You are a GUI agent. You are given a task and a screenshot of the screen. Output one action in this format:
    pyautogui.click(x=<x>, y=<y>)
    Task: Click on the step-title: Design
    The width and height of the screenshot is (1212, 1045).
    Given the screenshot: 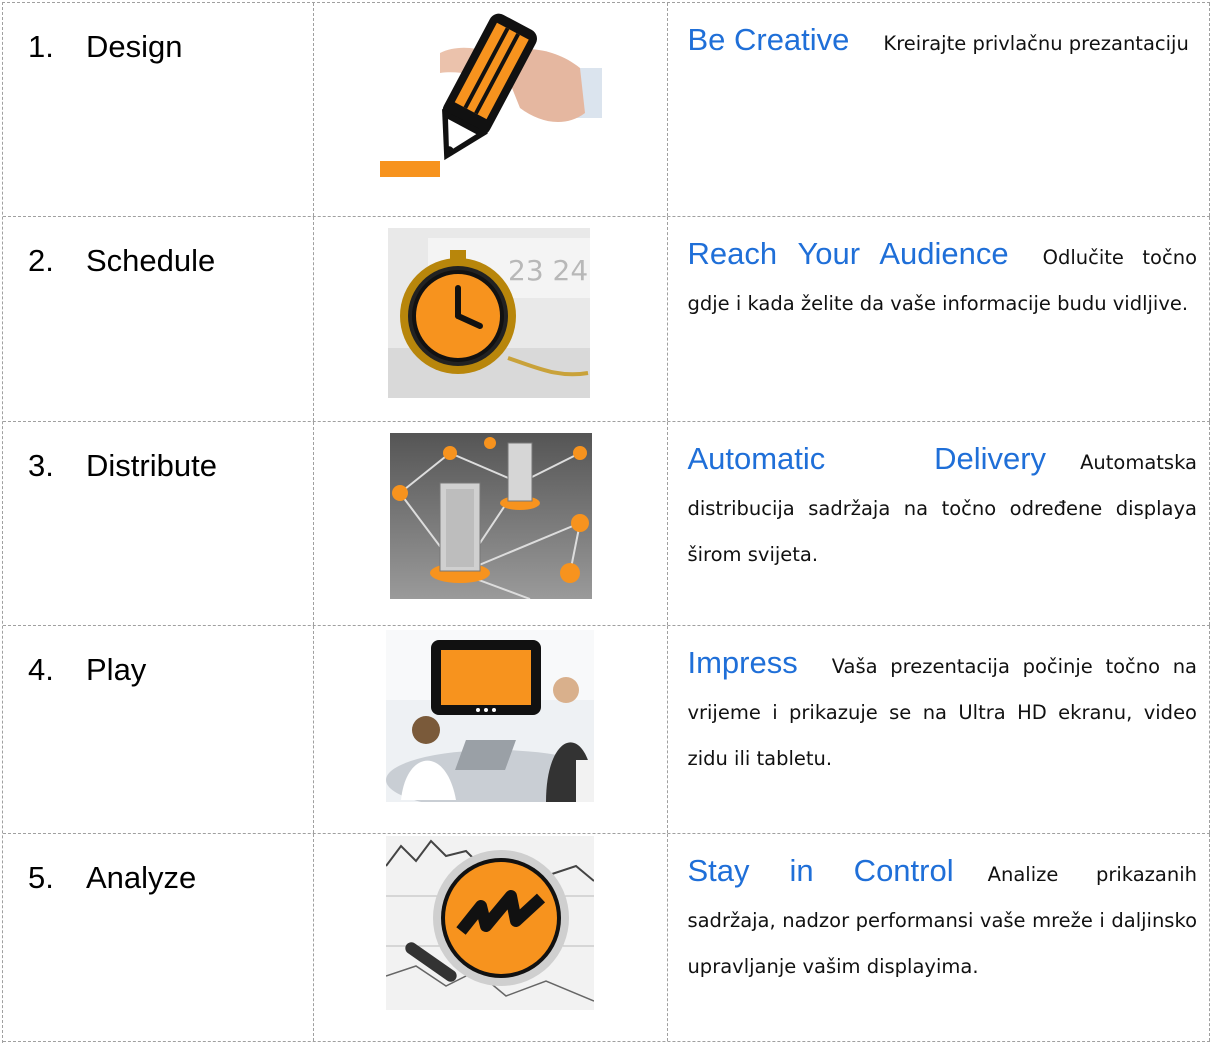 What is the action you would take?
    pyautogui.click(x=134, y=46)
    